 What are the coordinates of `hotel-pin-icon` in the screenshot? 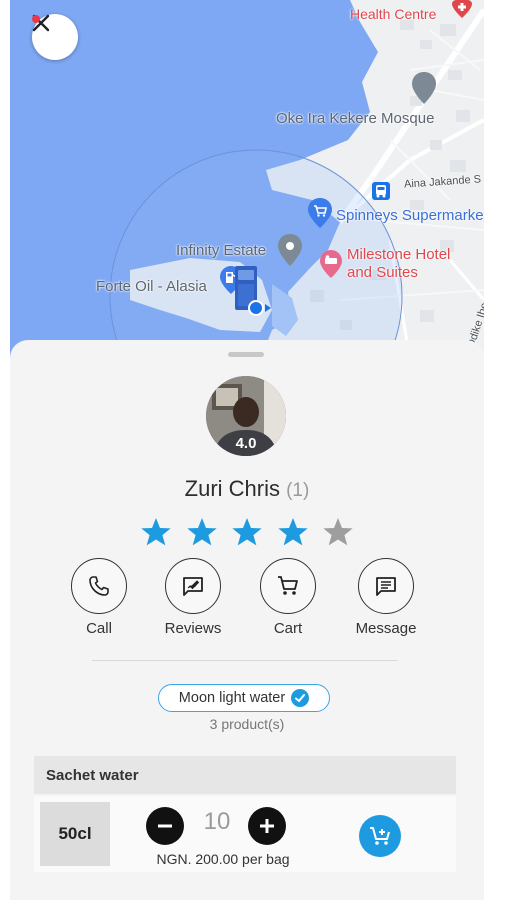 It's located at (331, 264).